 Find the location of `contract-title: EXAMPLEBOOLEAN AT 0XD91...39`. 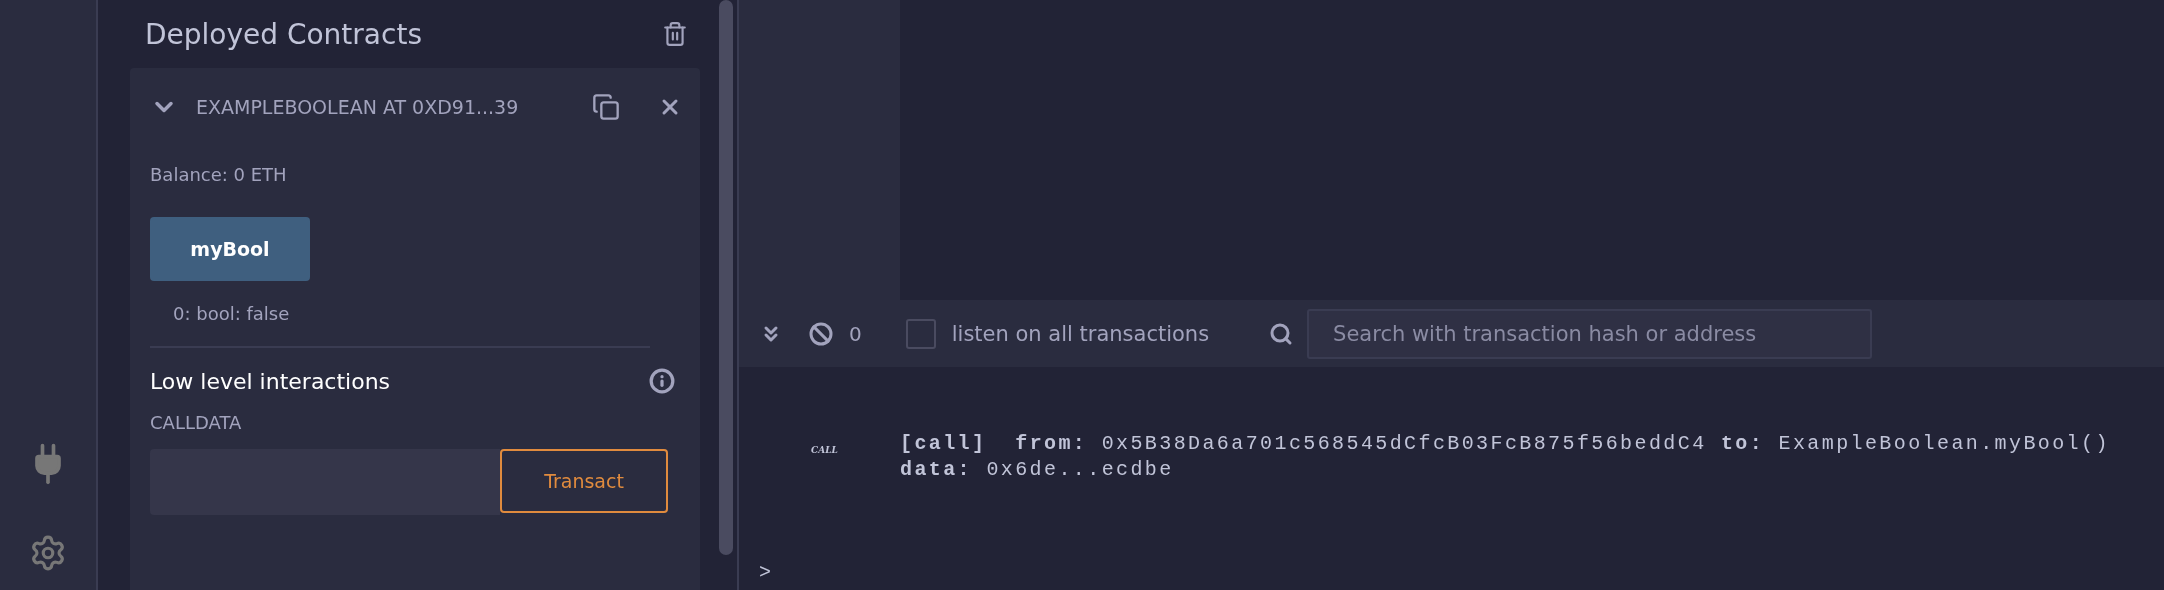

contract-title: EXAMPLEBOOLEAN AT 0XD91...39 is located at coordinates (358, 107).